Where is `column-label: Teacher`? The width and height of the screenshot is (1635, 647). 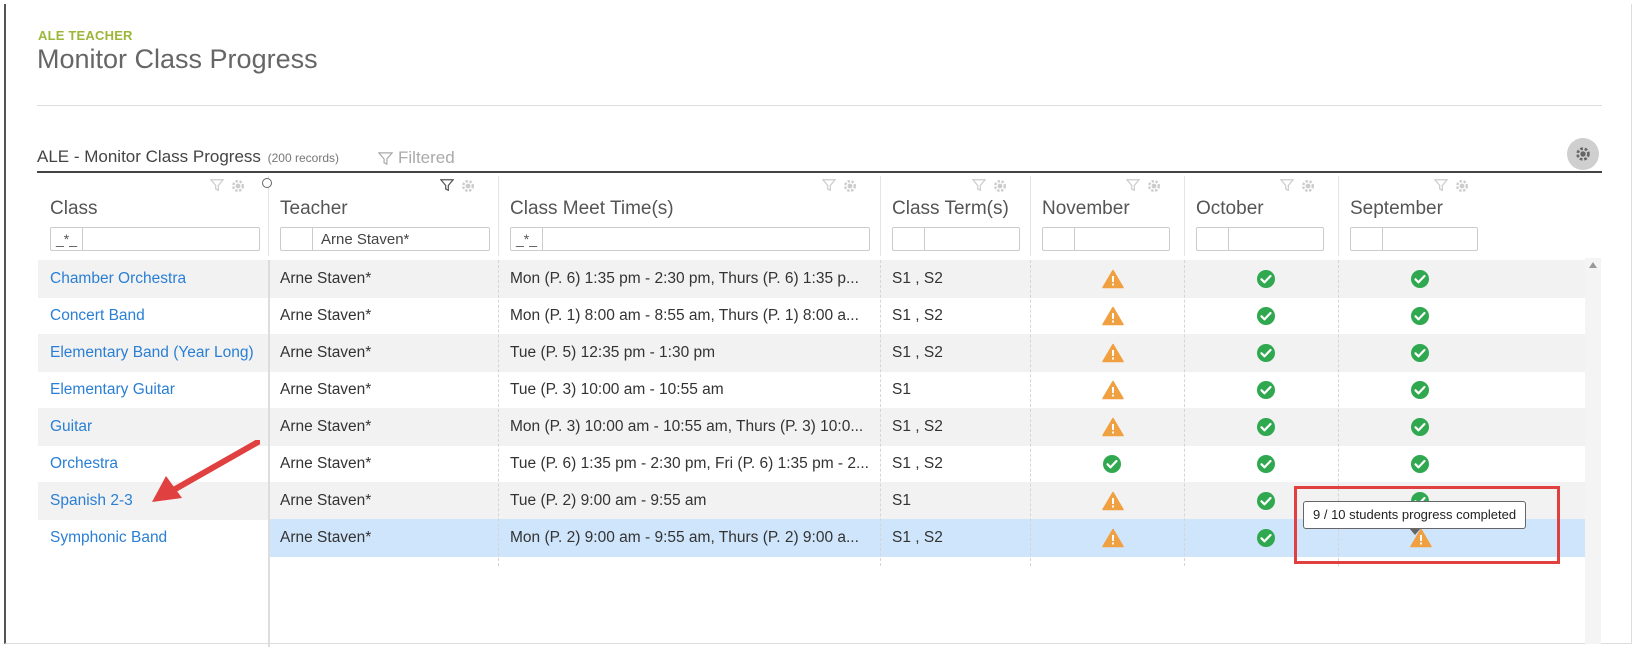 column-label: Teacher is located at coordinates (314, 208).